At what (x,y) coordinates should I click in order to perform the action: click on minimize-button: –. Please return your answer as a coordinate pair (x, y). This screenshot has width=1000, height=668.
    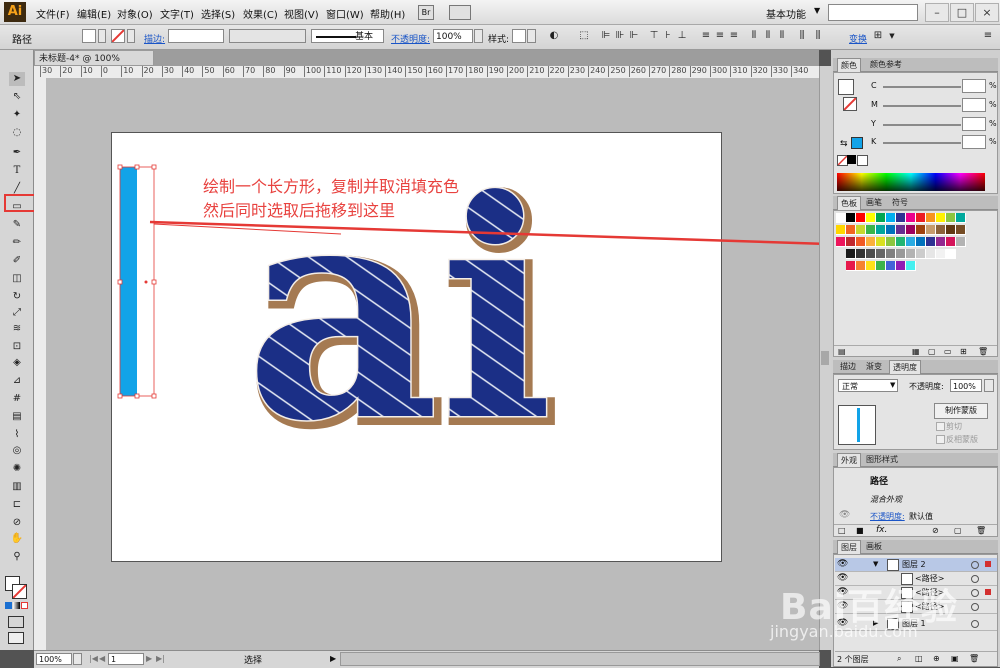
    Looking at the image, I should click on (937, 12).